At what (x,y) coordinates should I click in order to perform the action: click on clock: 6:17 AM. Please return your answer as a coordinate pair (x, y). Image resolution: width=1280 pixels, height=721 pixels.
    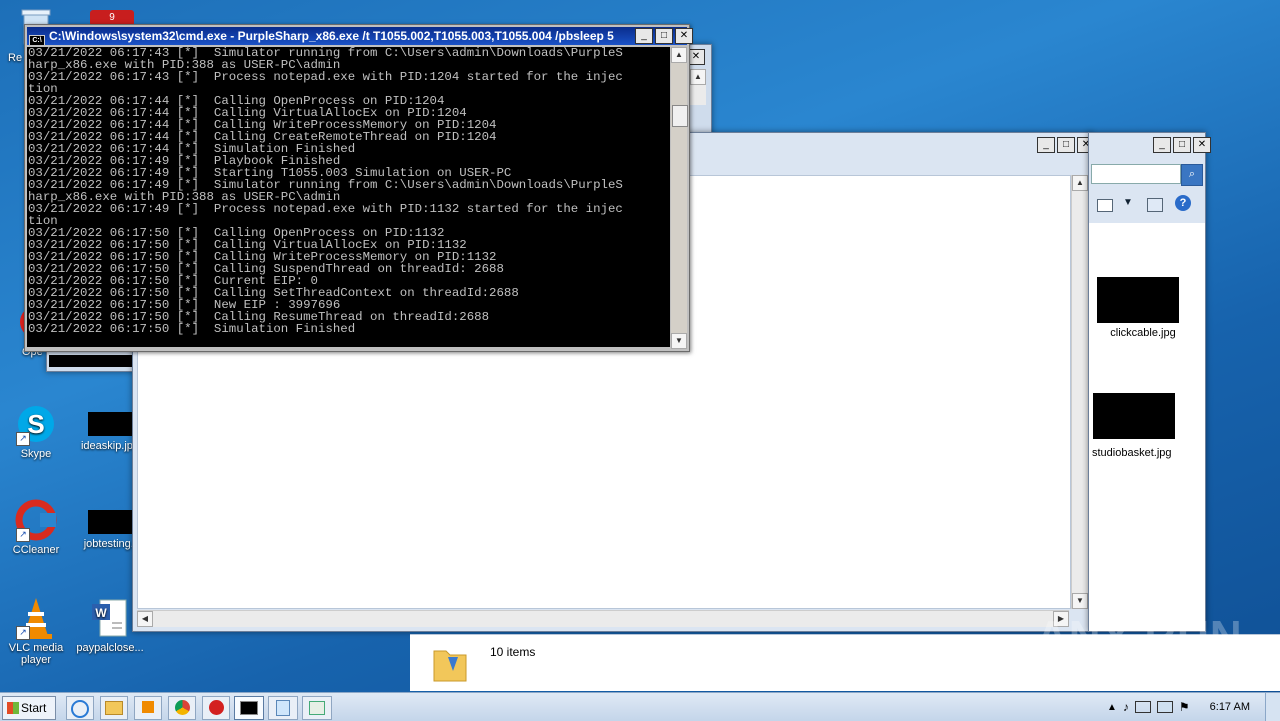
    Looking at the image, I should click on (1230, 707).